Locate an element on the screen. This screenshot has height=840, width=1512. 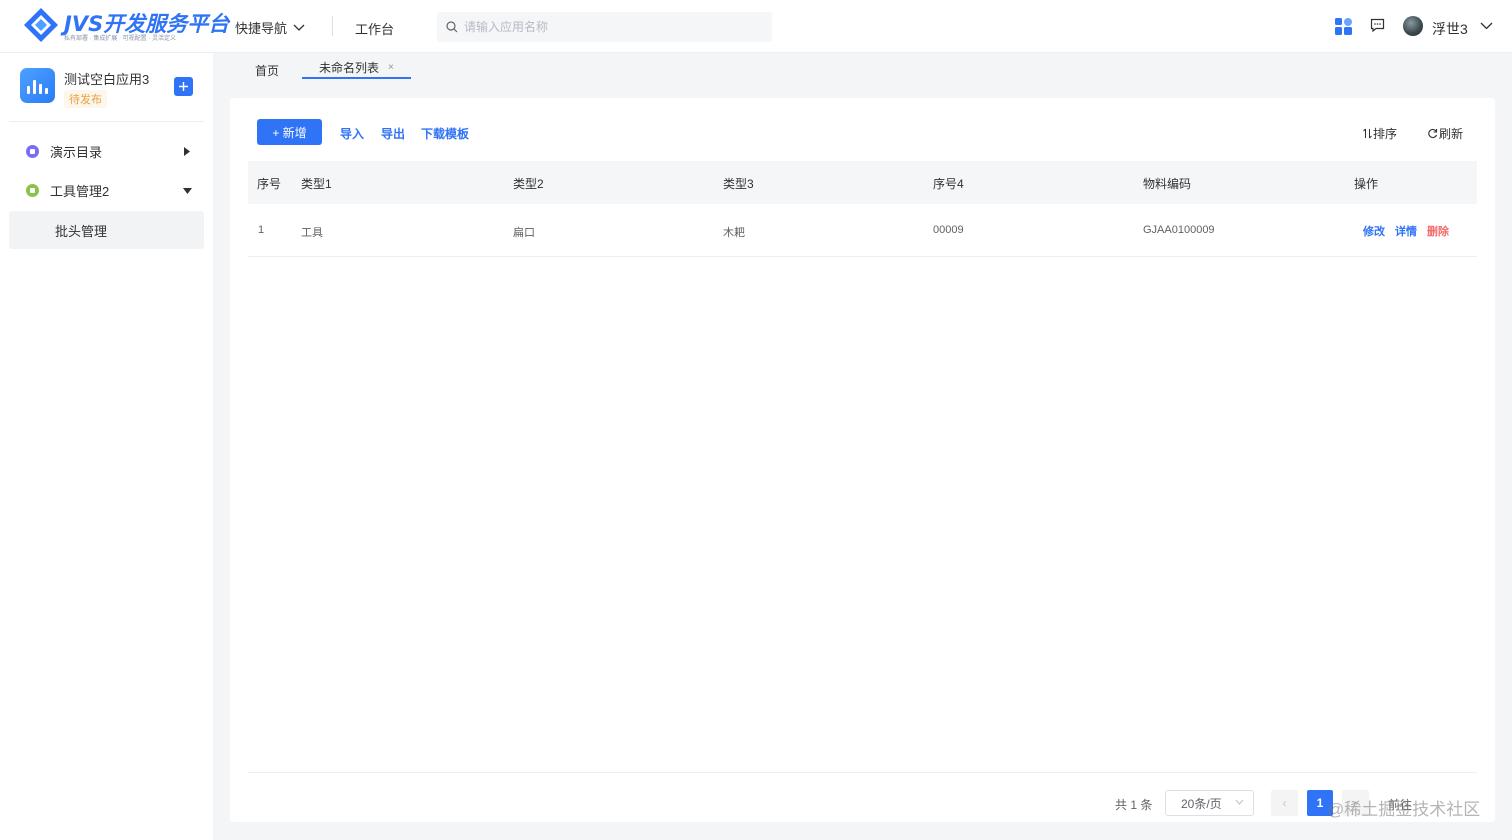
tab-label: 未命名列表 is located at coordinates (349, 67).